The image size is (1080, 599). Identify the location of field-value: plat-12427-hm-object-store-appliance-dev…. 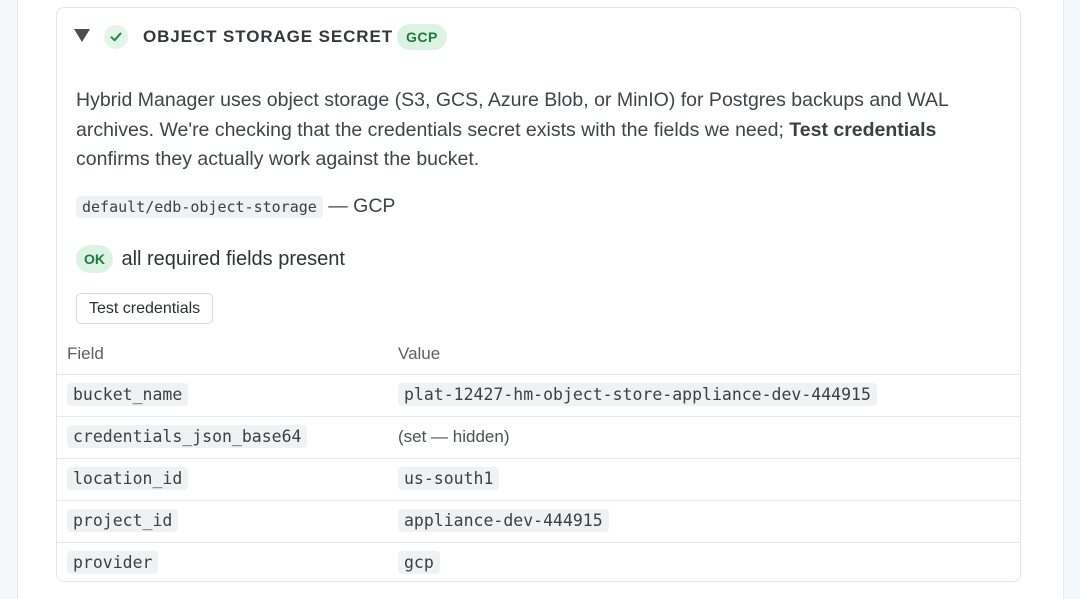
(637, 394).